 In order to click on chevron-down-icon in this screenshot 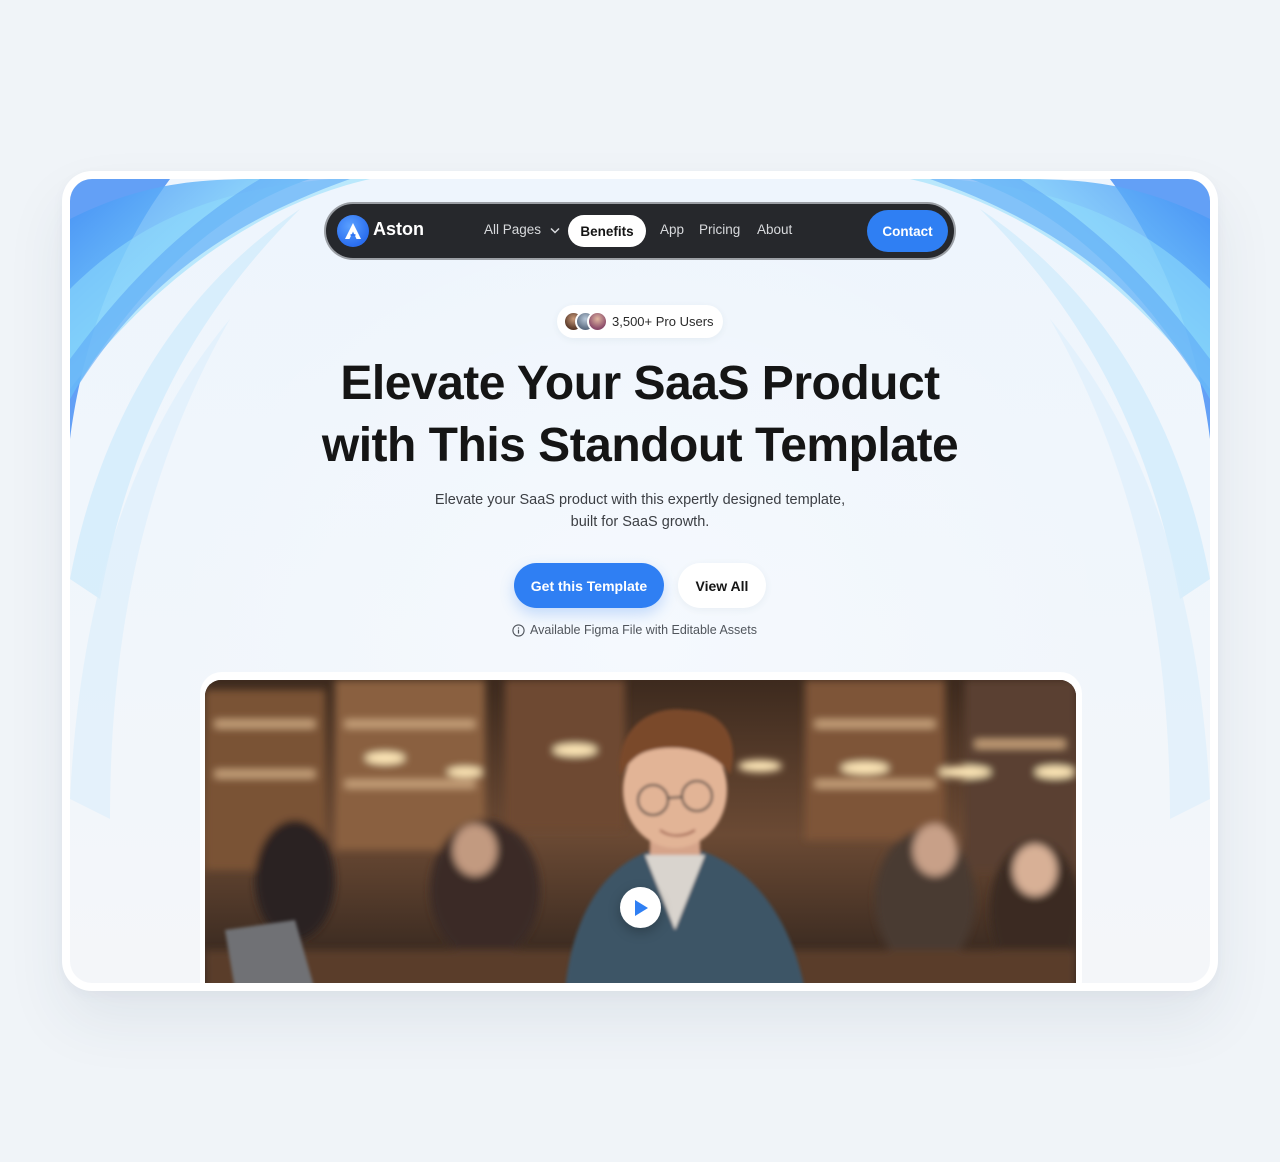, I will do `click(555, 230)`.